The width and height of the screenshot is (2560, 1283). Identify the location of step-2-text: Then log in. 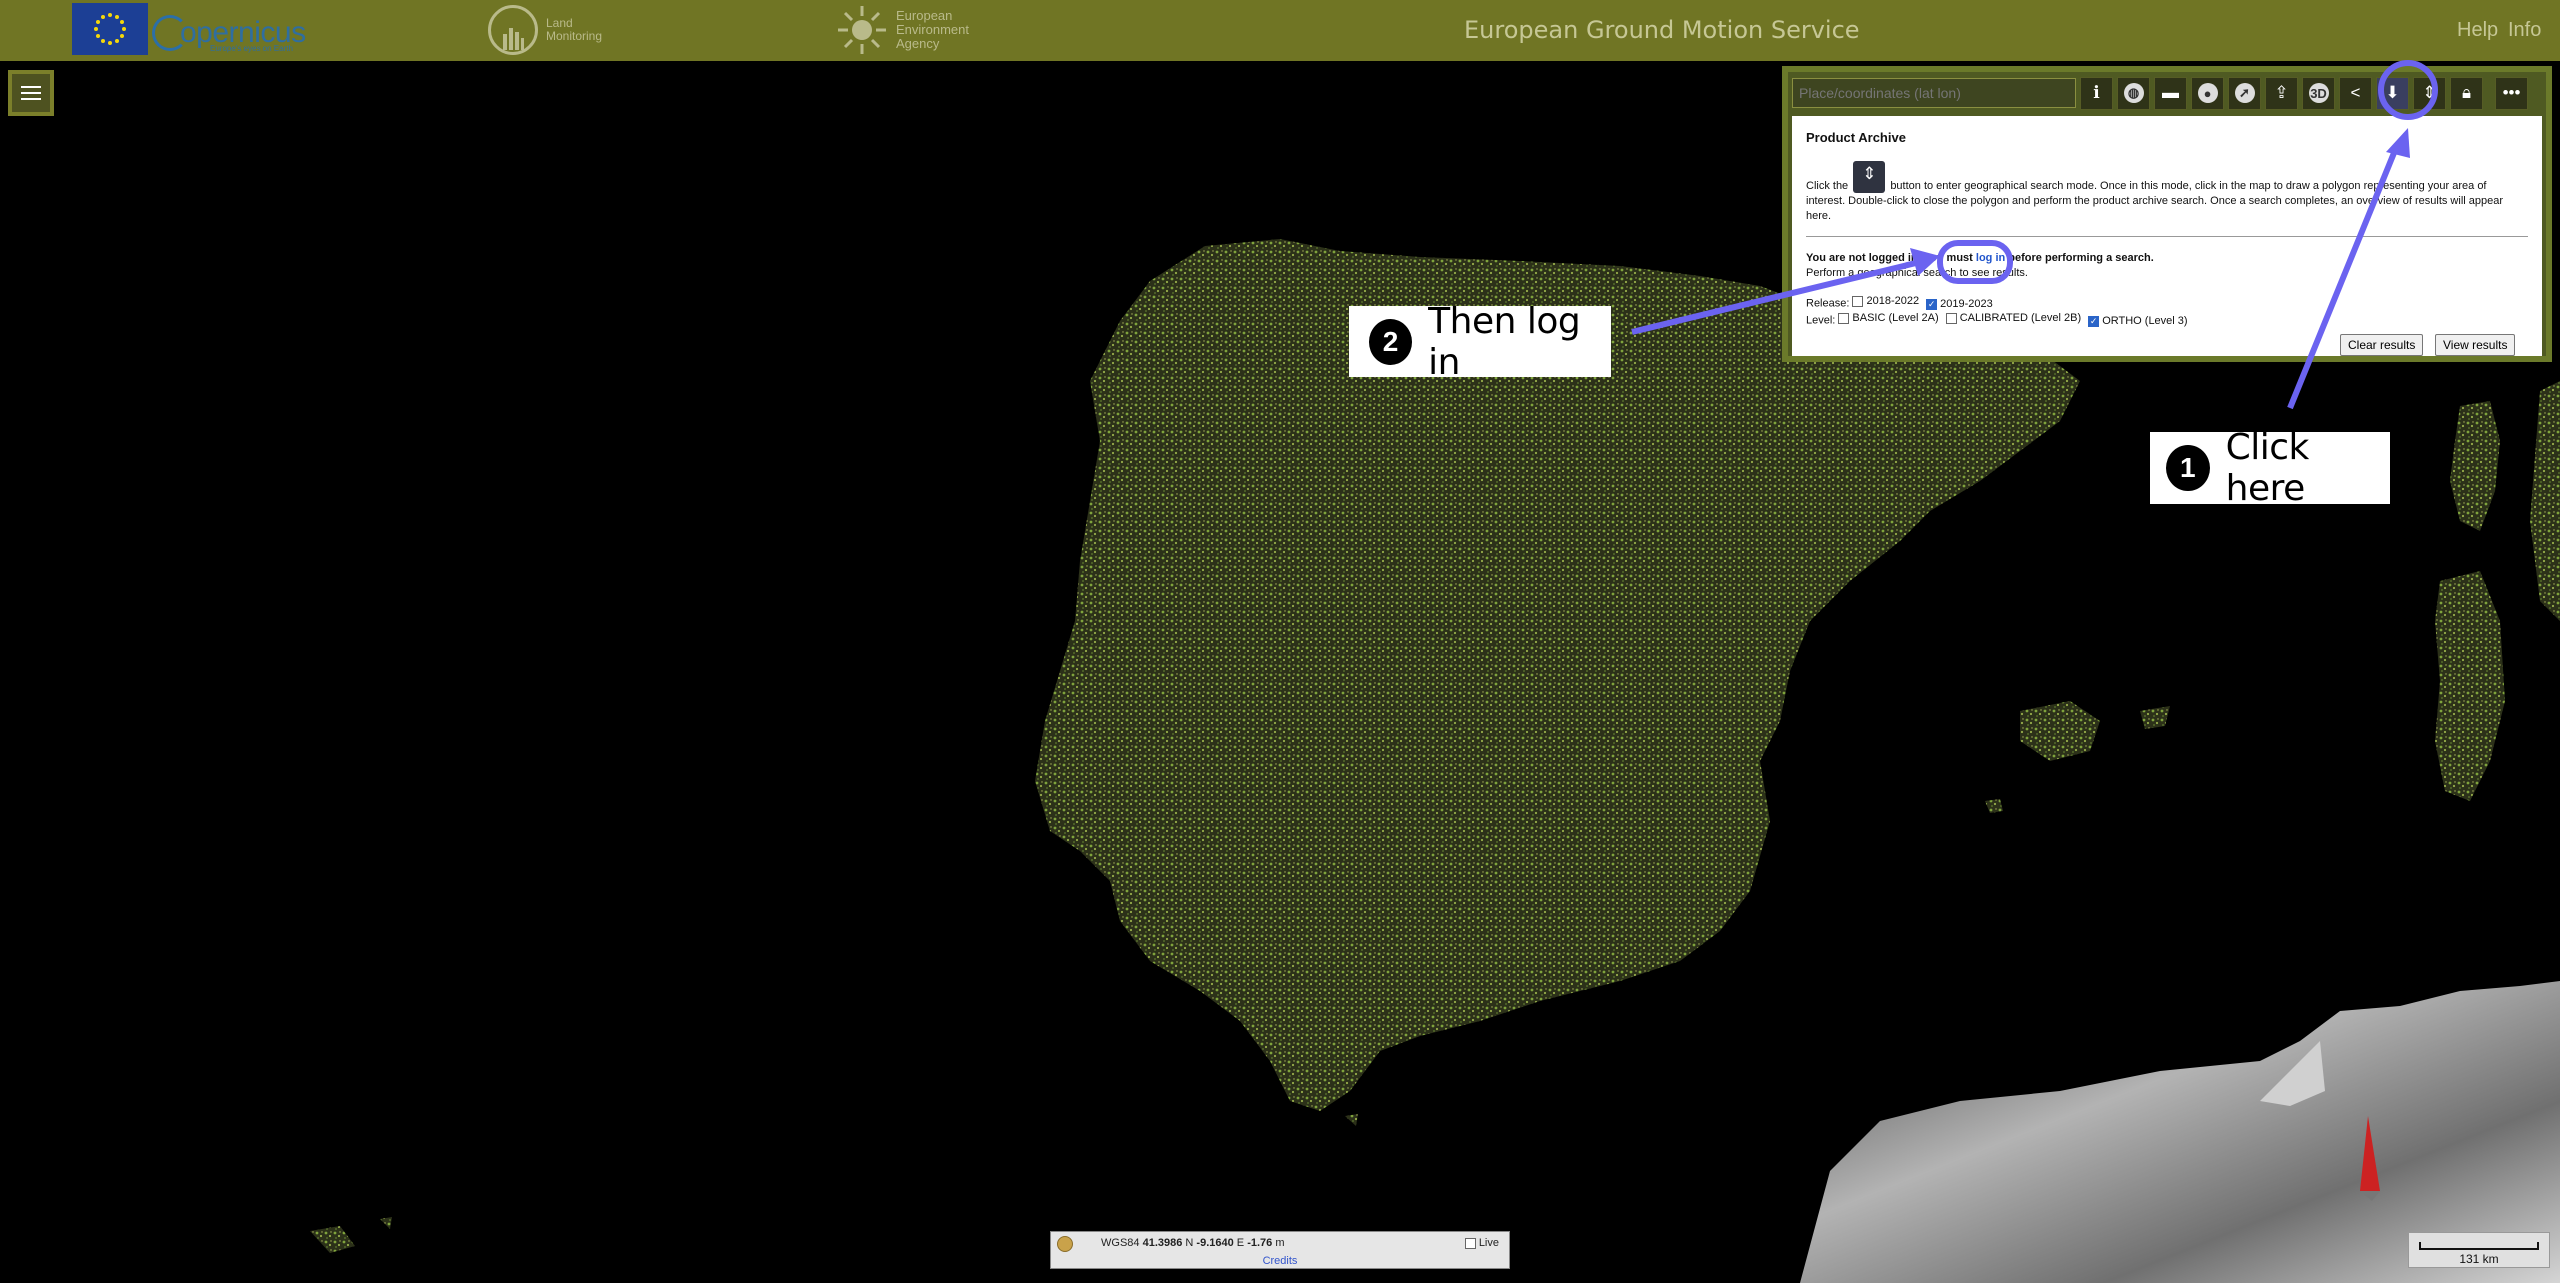
(1504, 341).